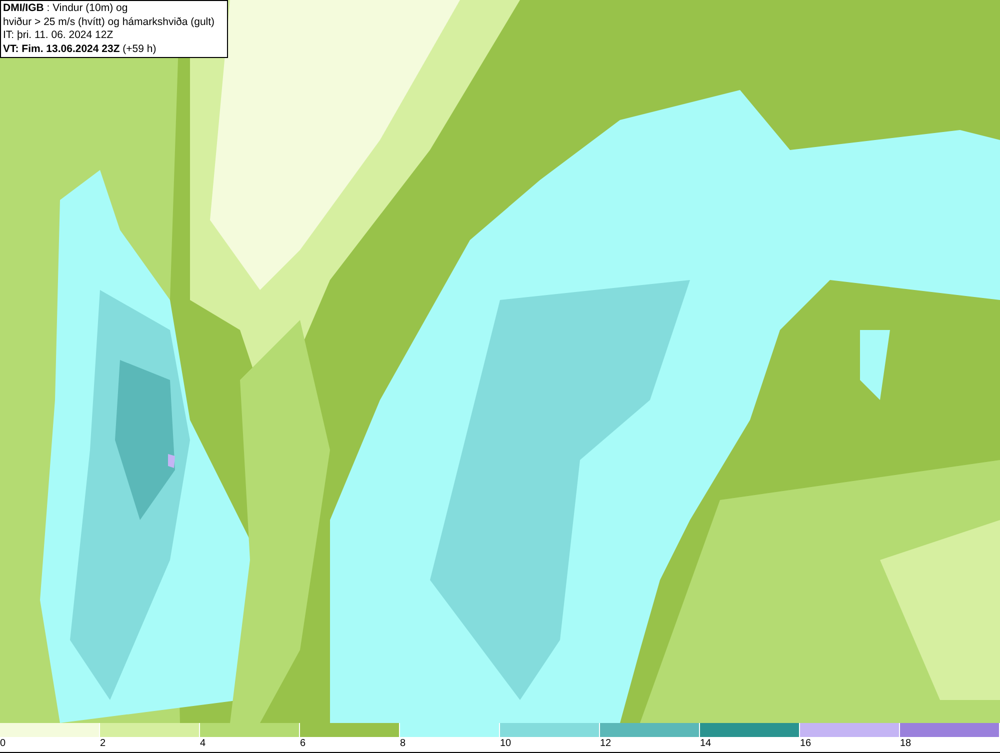 The image size is (1000, 753). I want to click on legend-label: 14, so click(706, 744).